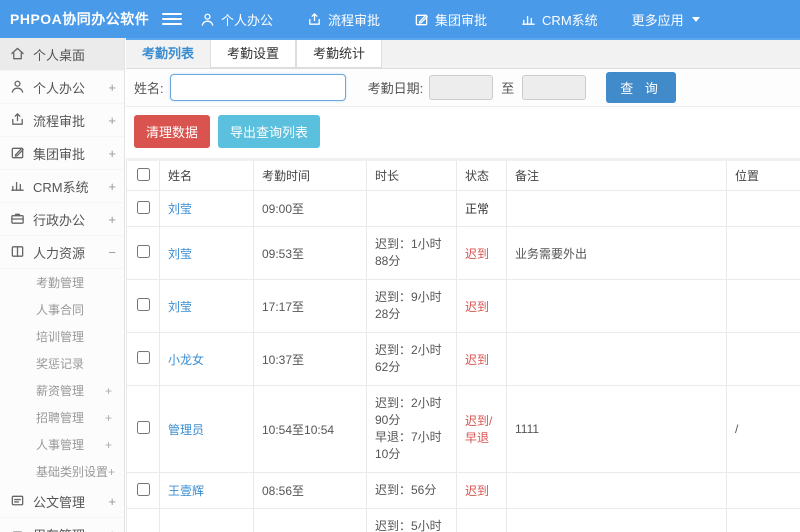 Image resolution: width=800 pixels, height=532 pixels. I want to click on col-header-name: 姓名, so click(206, 175).